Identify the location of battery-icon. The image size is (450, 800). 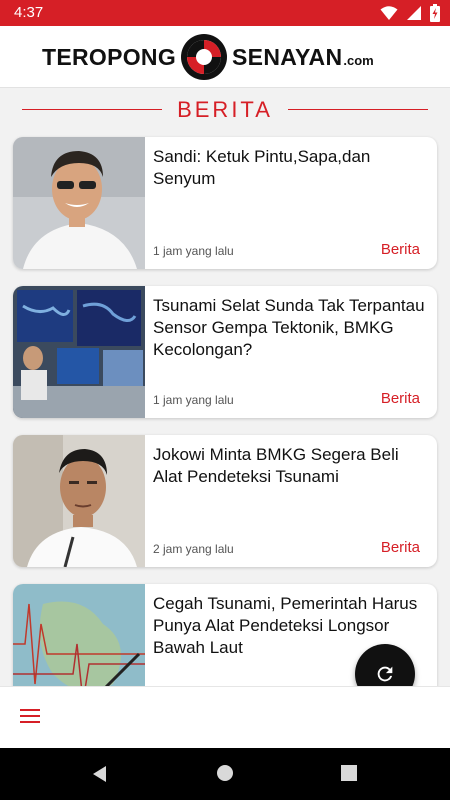
(435, 13).